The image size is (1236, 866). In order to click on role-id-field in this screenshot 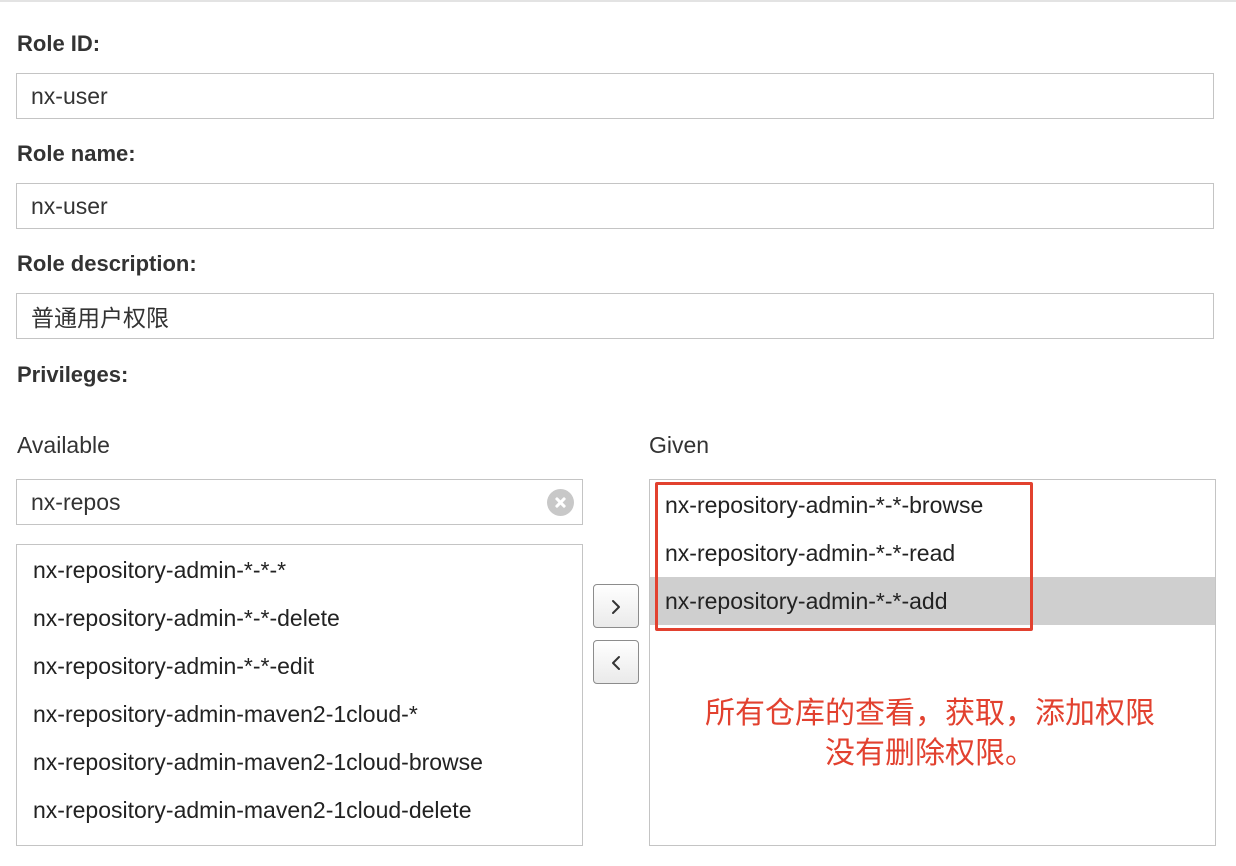, I will do `click(615, 96)`.